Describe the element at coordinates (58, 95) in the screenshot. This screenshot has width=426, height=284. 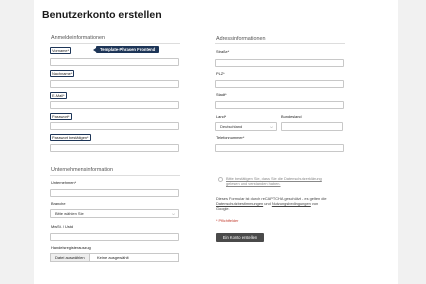
I see `email-label: E-Mail*` at that location.